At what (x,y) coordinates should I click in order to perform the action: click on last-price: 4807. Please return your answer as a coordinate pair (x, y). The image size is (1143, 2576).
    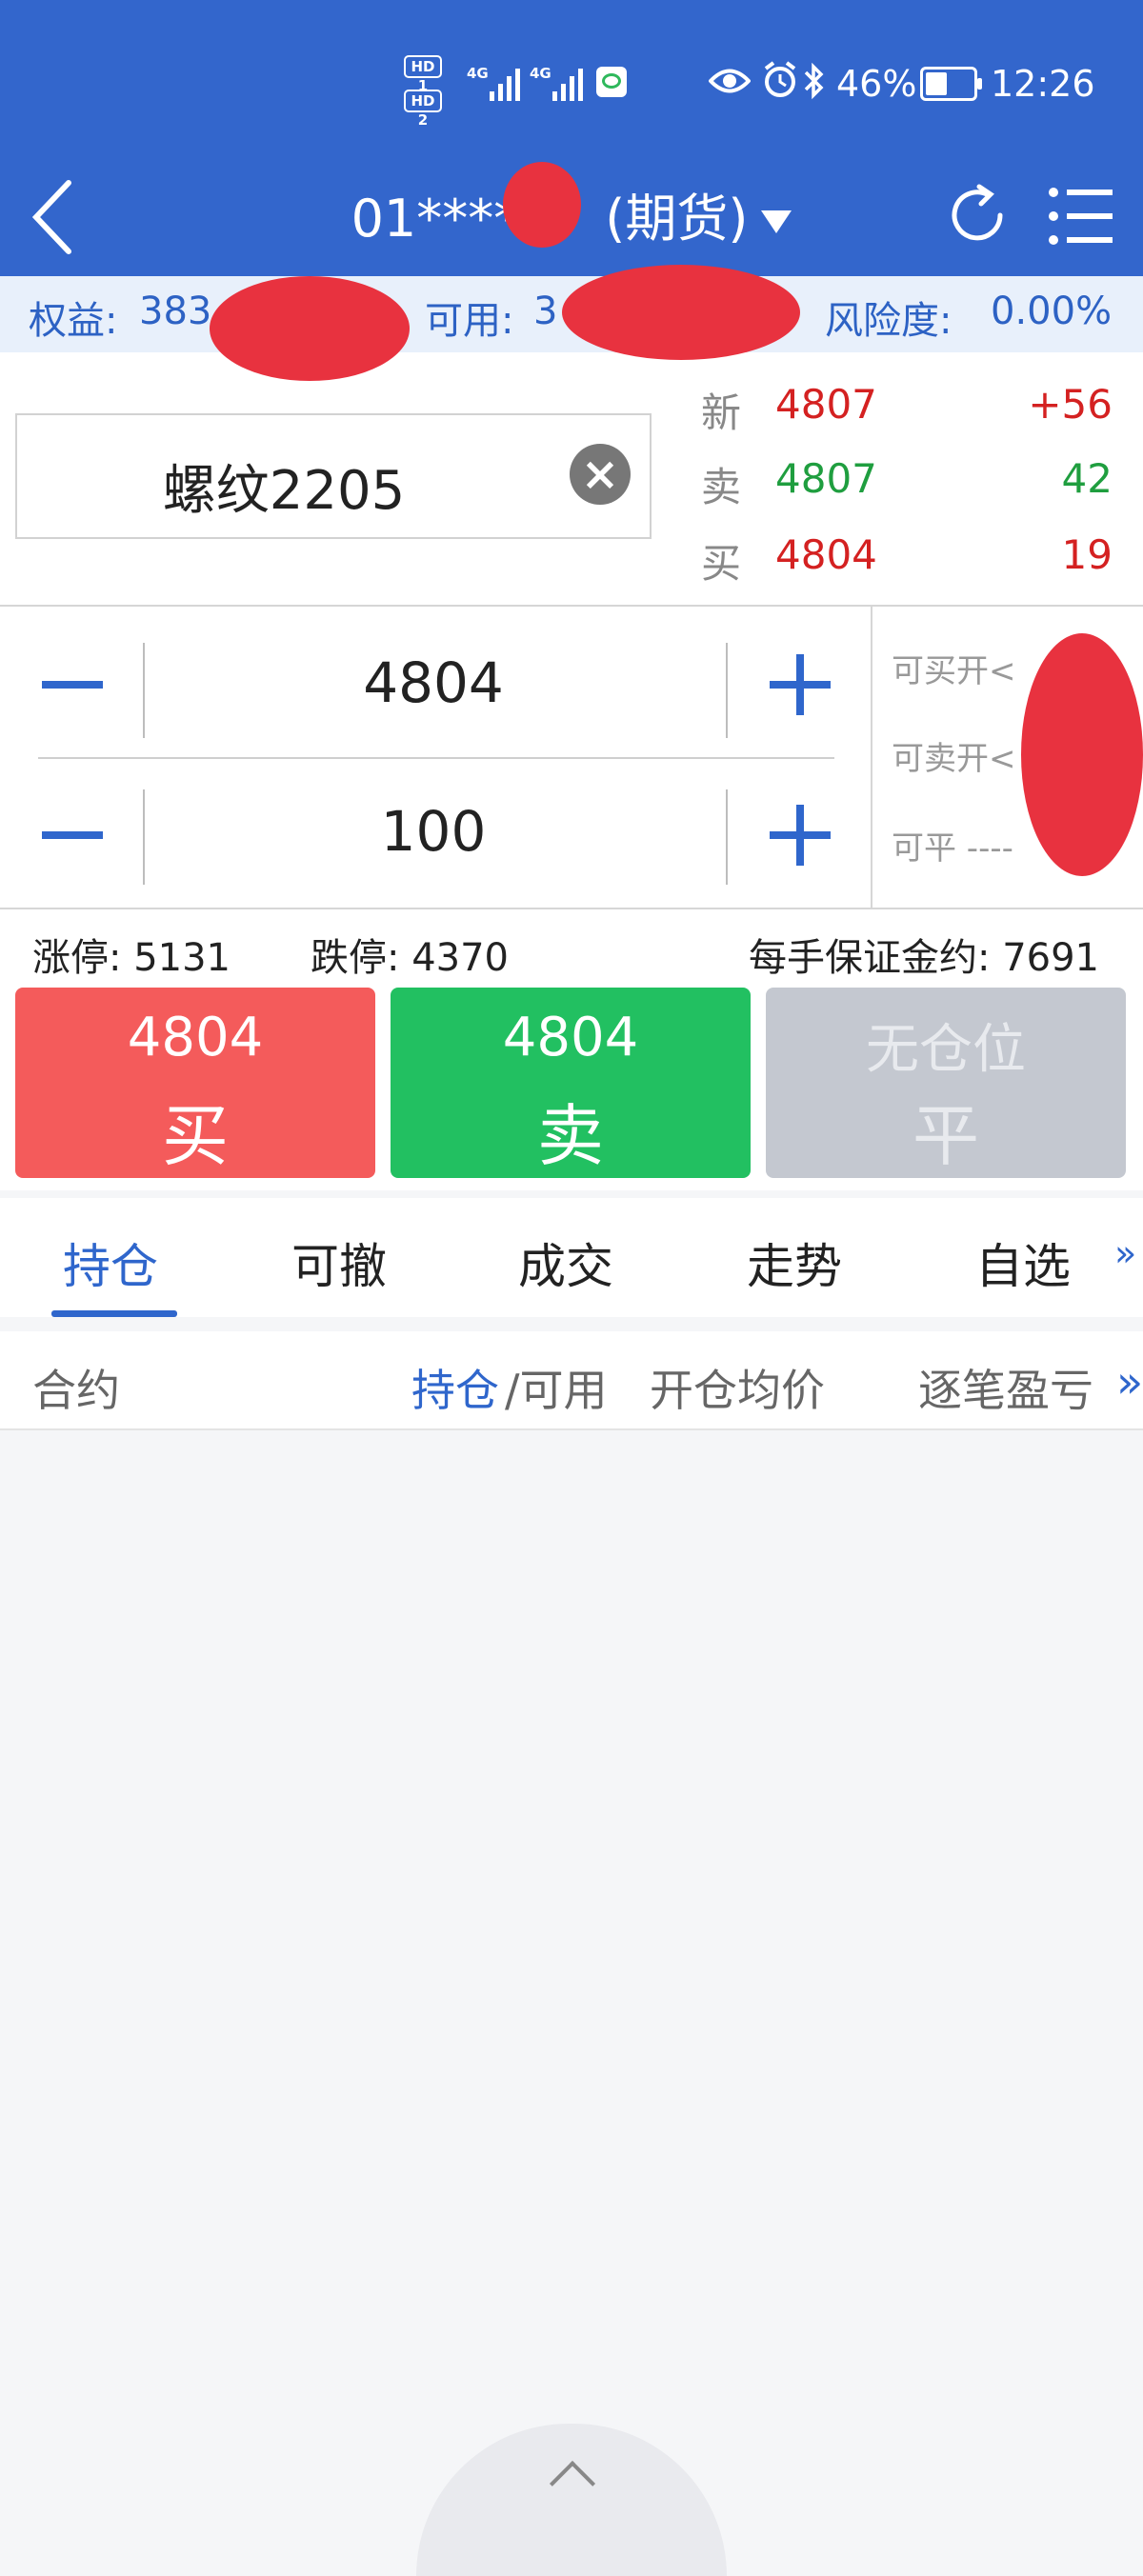
    Looking at the image, I should click on (826, 404).